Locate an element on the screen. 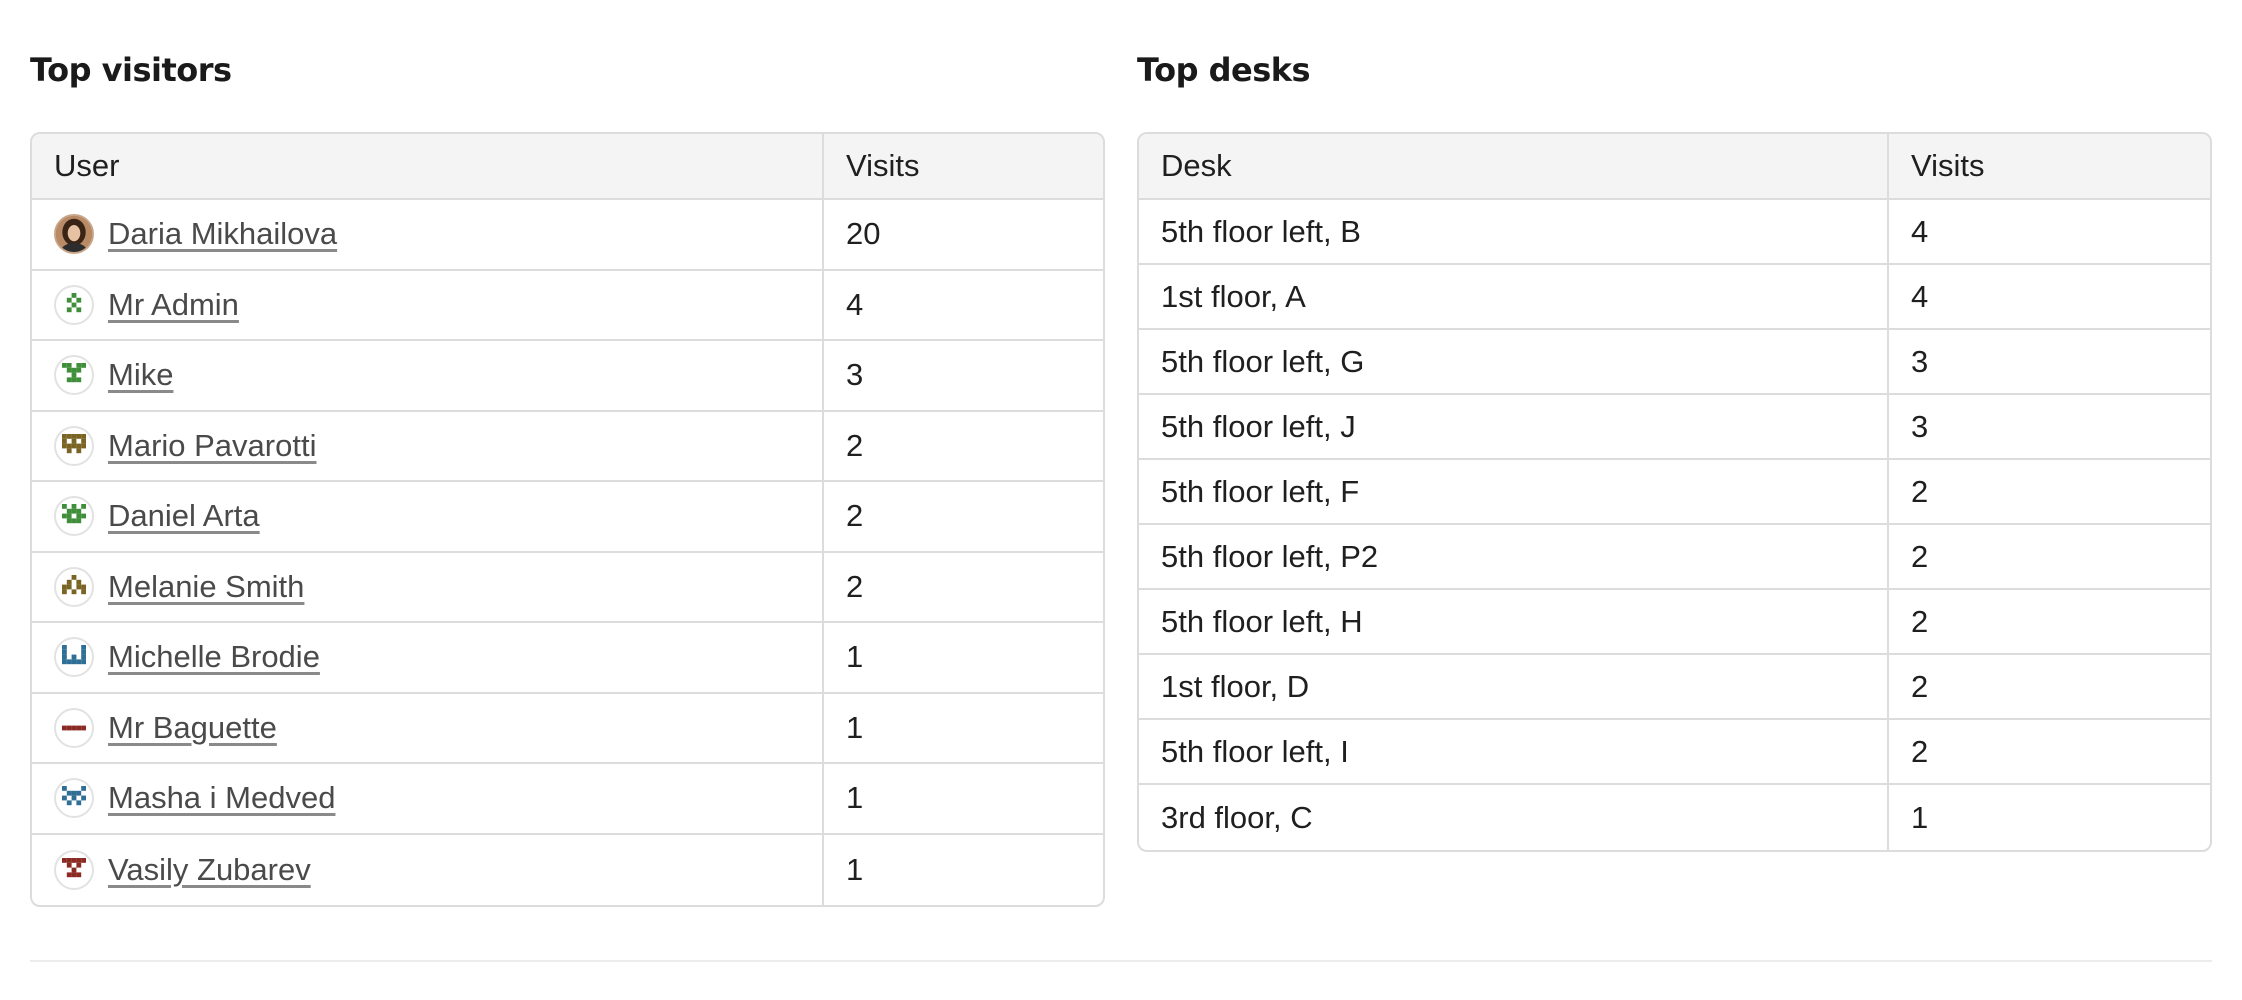 The width and height of the screenshot is (2242, 1000). table-header-row: User Visits is located at coordinates (567, 167).